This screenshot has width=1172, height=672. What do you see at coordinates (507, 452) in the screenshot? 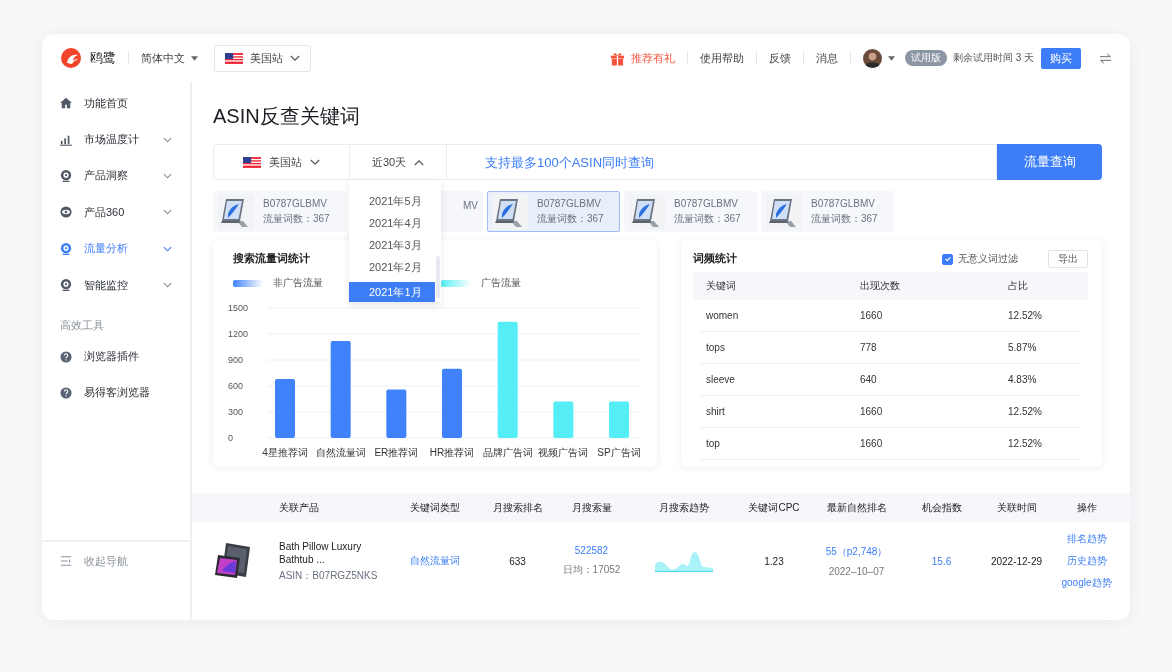
I see `axis-category-label: 品牌广告词` at bounding box center [507, 452].